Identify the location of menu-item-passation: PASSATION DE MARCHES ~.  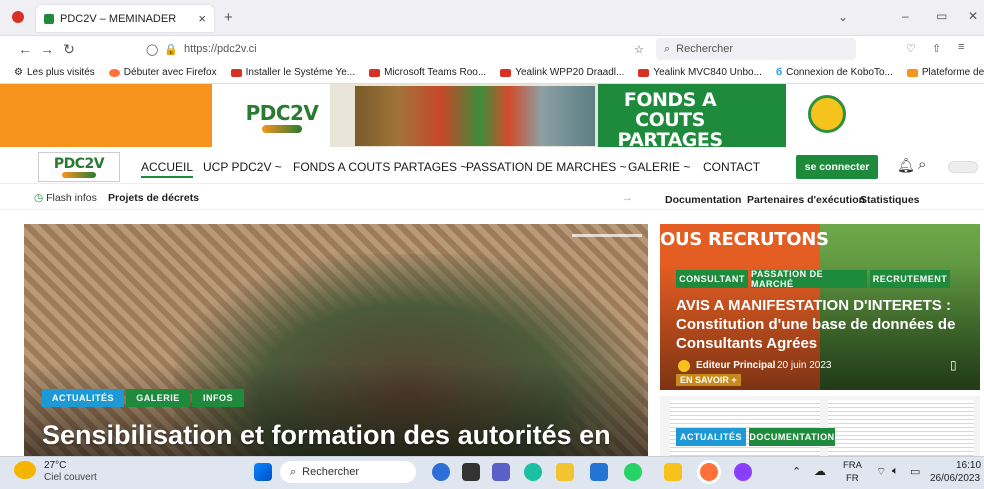
(546, 167).